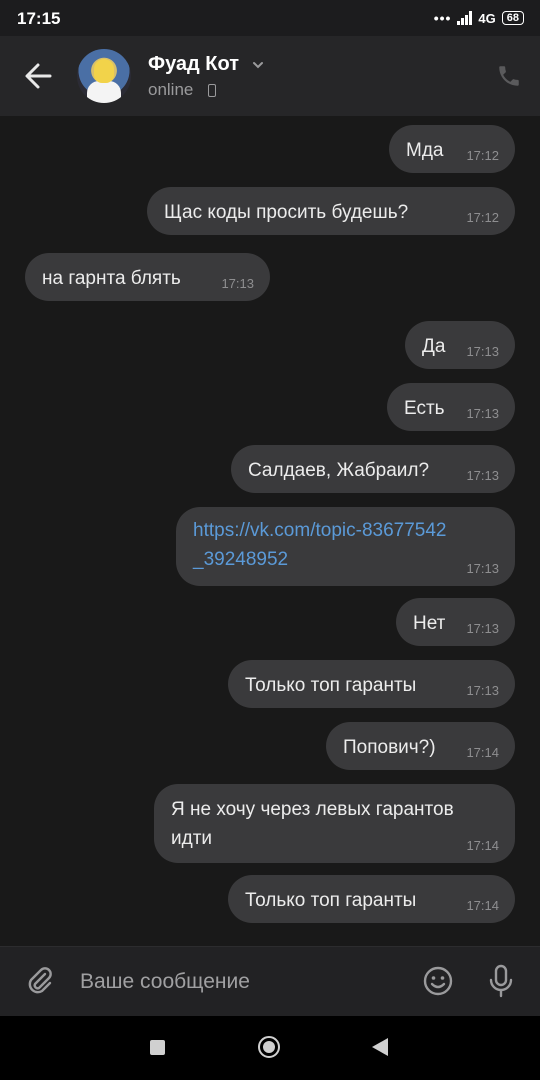  Describe the element at coordinates (380, 1047) in the screenshot. I see `system-back-button` at that location.